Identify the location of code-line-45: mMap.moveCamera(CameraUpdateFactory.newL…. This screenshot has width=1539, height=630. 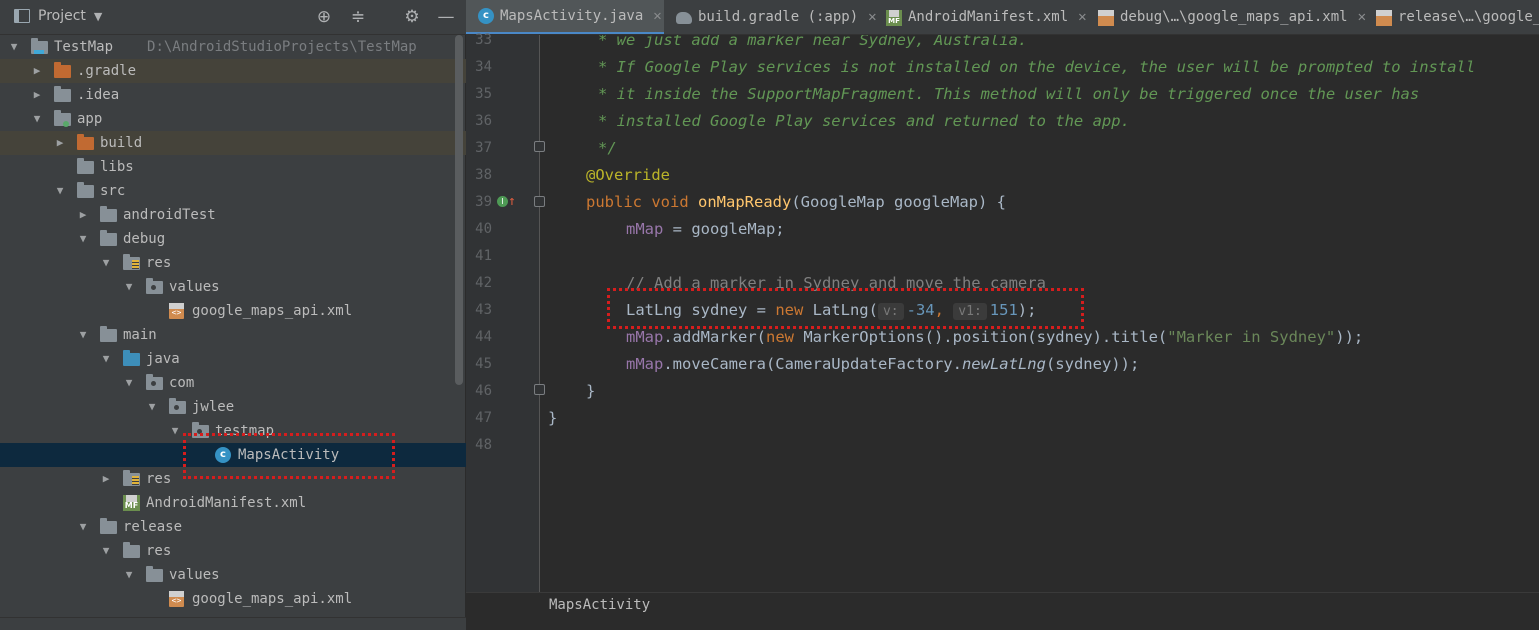
(883, 364).